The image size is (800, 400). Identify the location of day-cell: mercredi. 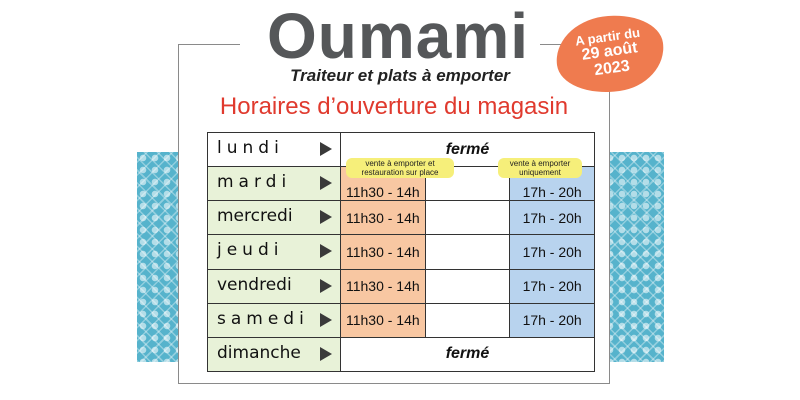
(274, 218).